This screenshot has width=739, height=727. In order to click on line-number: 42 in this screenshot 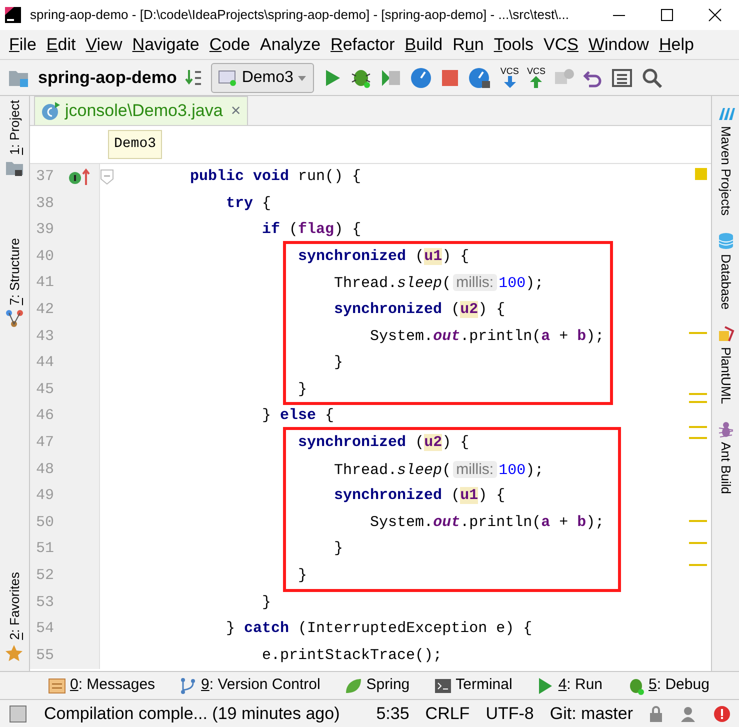, I will do `click(45, 310)`.